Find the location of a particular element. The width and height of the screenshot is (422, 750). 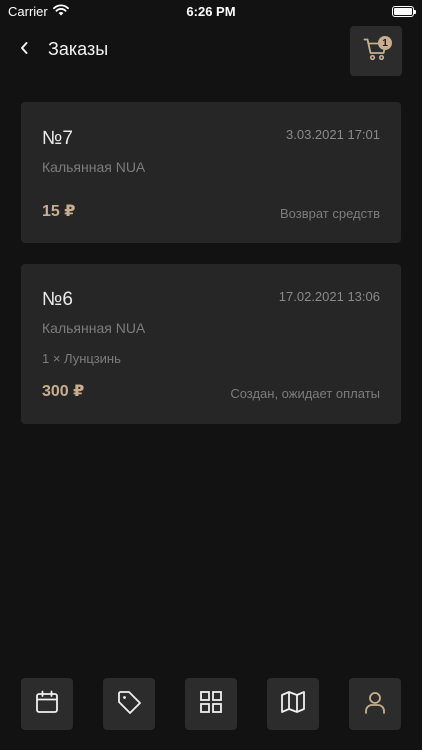

page-title: Заказы is located at coordinates (78, 49).